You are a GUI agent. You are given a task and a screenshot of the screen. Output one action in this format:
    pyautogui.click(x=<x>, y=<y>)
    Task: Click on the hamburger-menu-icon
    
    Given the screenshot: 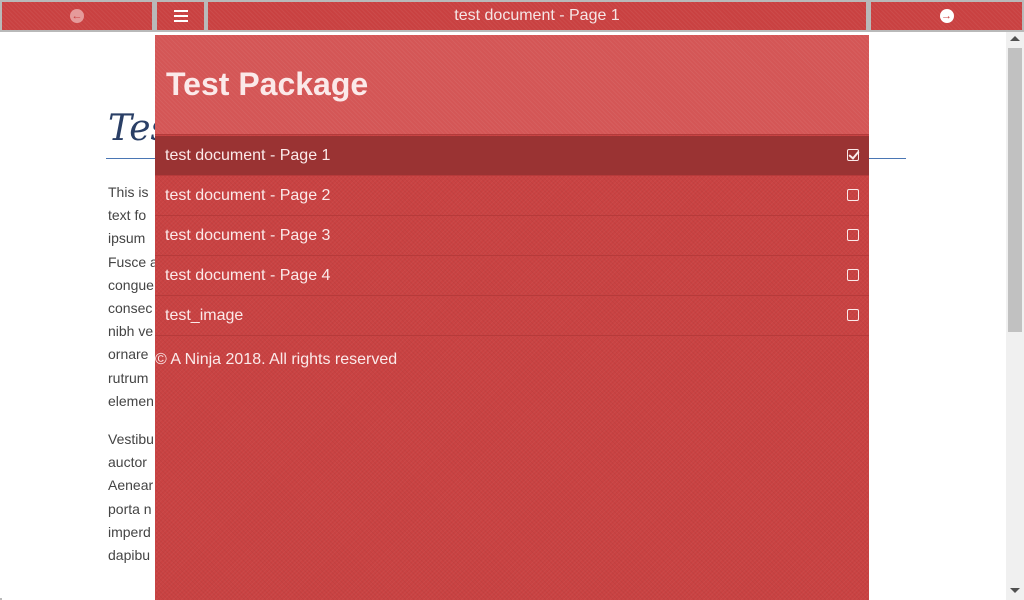 What is the action you would take?
    pyautogui.click(x=180, y=16)
    